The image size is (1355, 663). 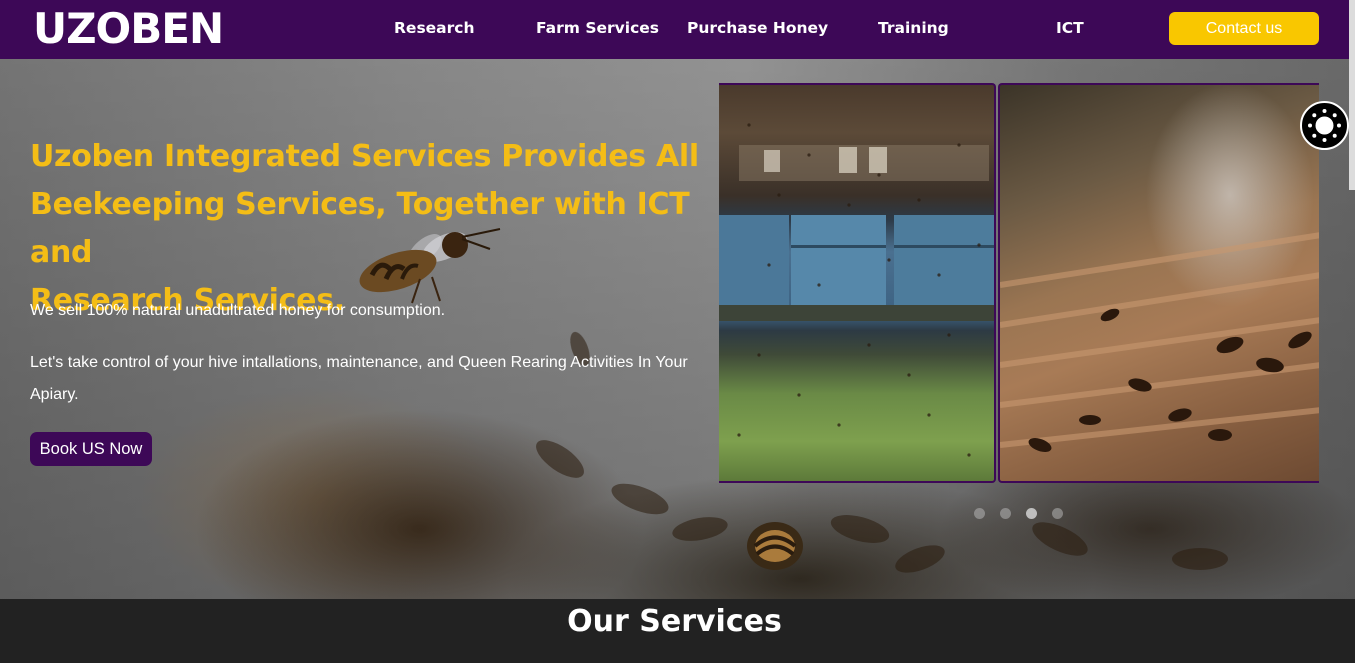 I want to click on carousel-slide-hives, so click(x=857, y=283).